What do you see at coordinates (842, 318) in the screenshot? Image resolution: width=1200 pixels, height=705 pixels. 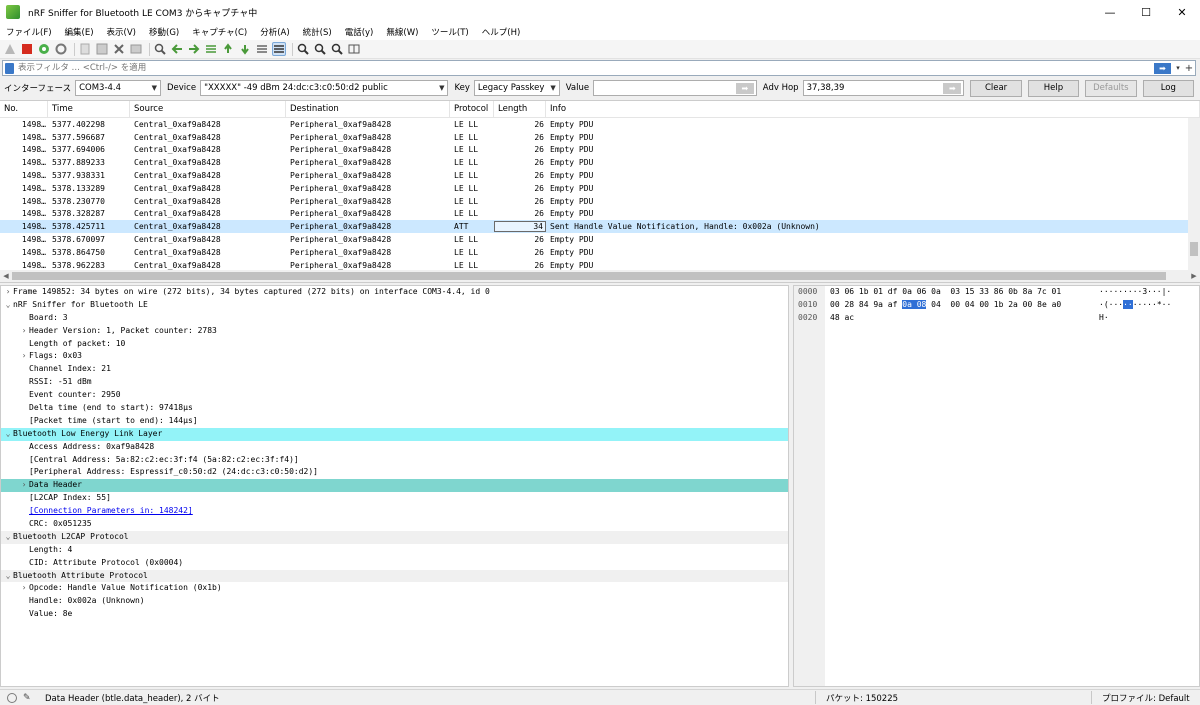 I see `bytes-hex: 48 ac` at bounding box center [842, 318].